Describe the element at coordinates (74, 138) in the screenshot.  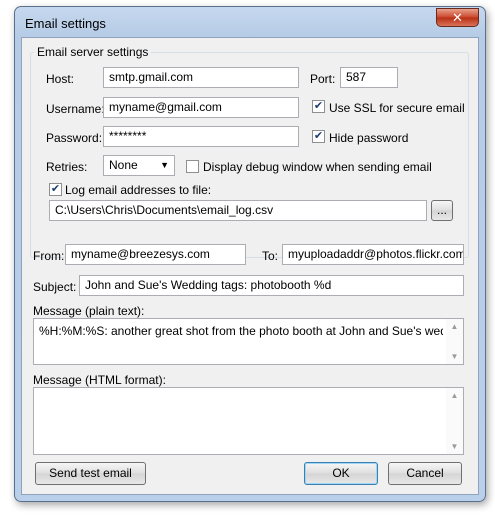
I see `password-label: Password:` at that location.